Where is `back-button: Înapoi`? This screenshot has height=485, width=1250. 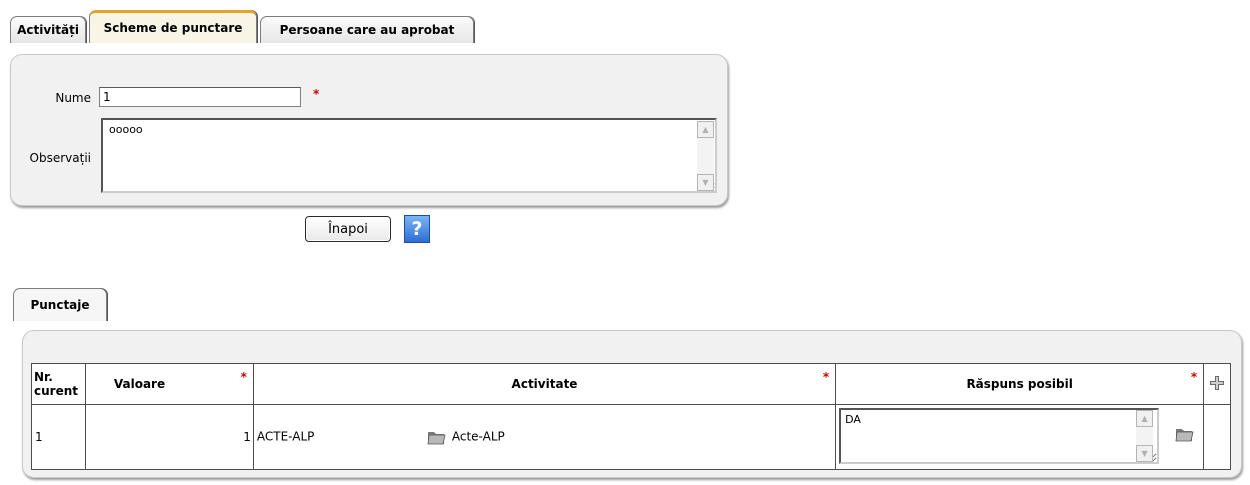 back-button: Înapoi is located at coordinates (348, 229).